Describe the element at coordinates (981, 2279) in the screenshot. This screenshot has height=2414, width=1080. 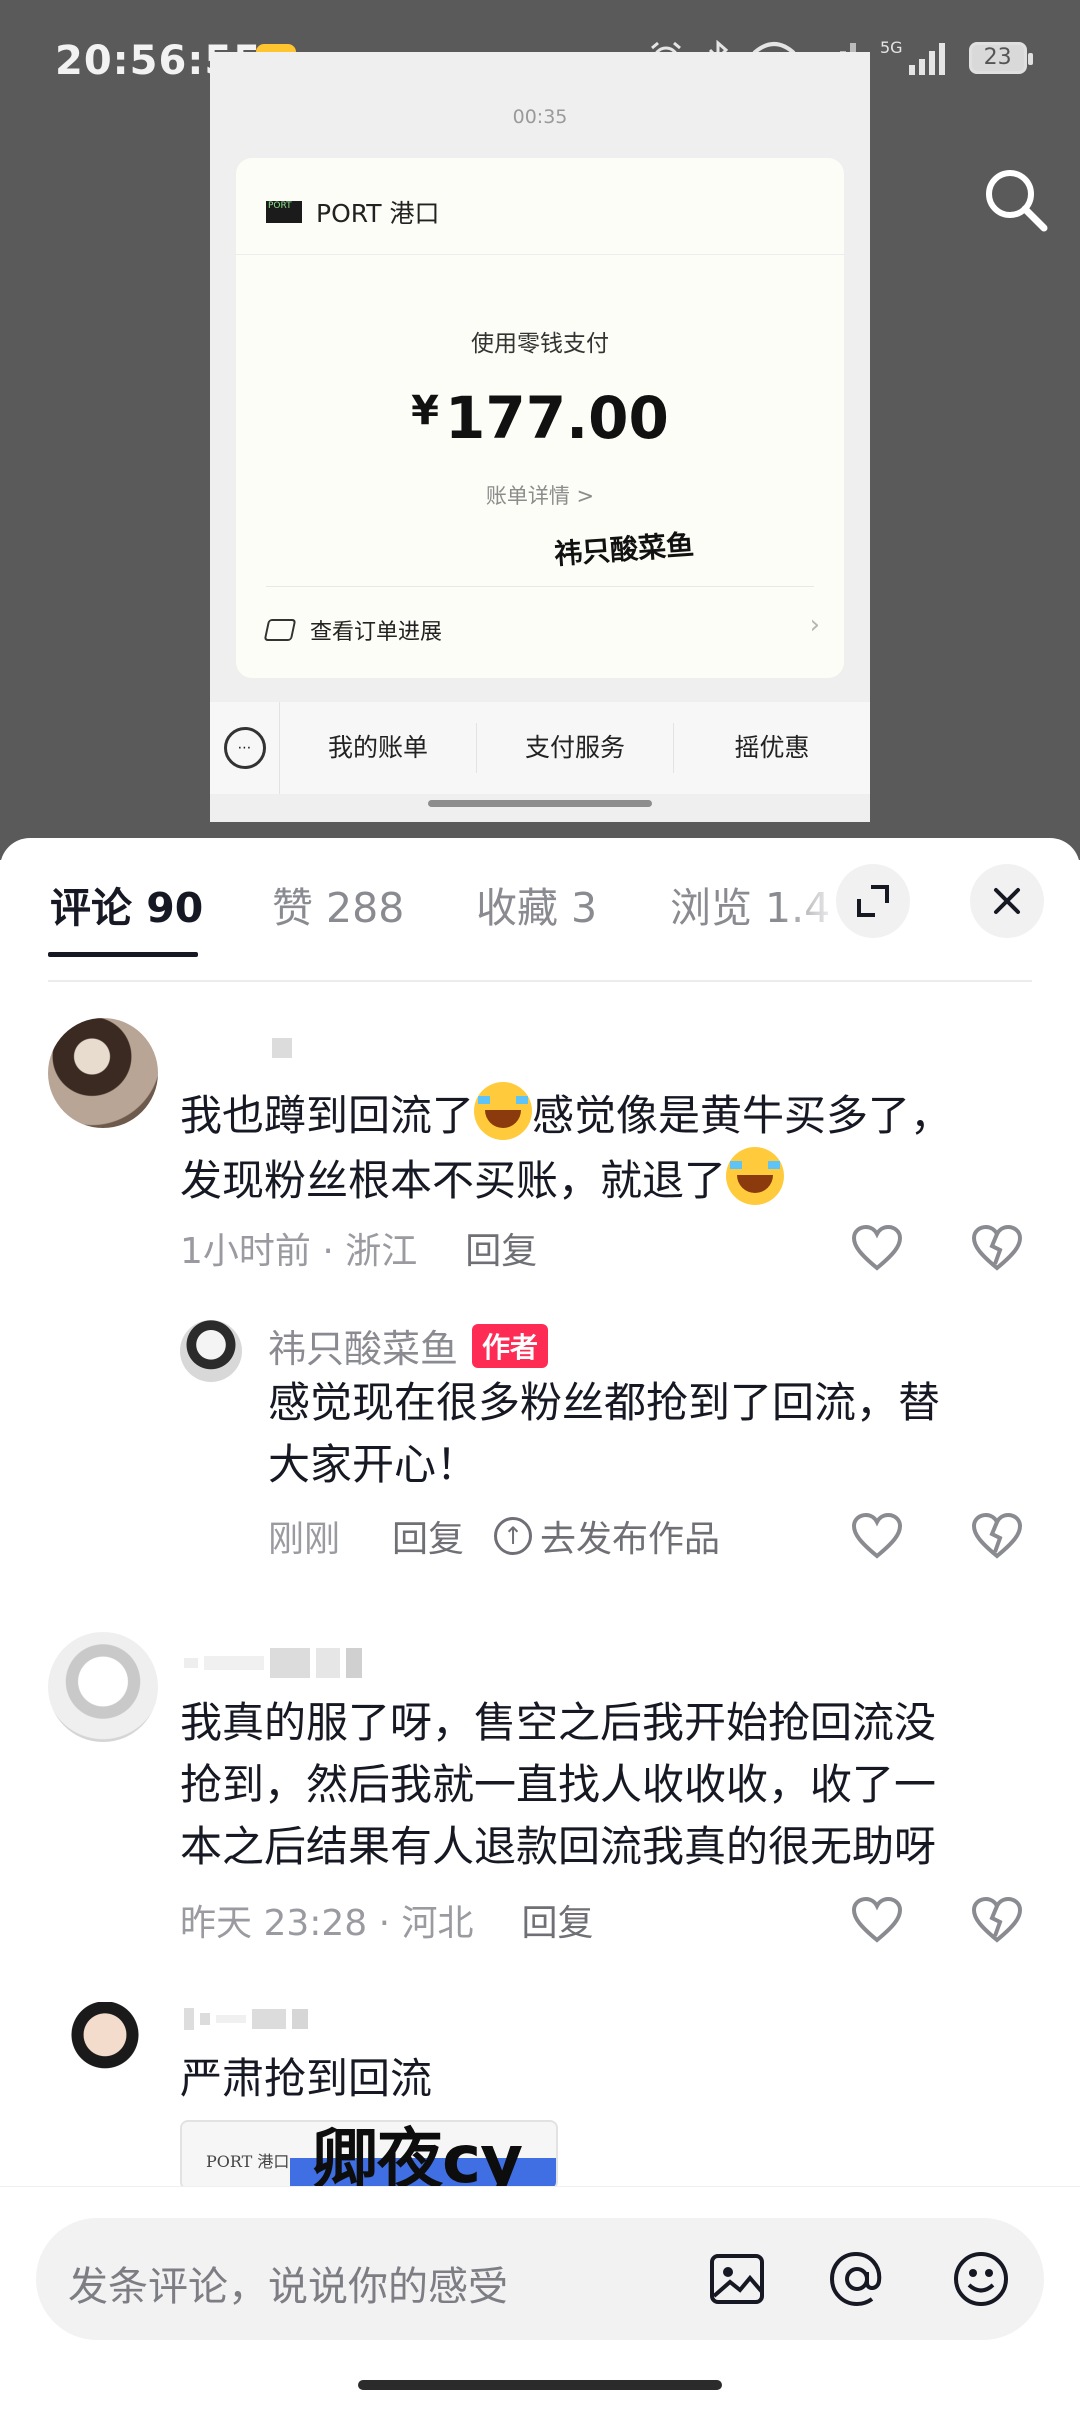
I see `emoji-smile-icon` at that location.